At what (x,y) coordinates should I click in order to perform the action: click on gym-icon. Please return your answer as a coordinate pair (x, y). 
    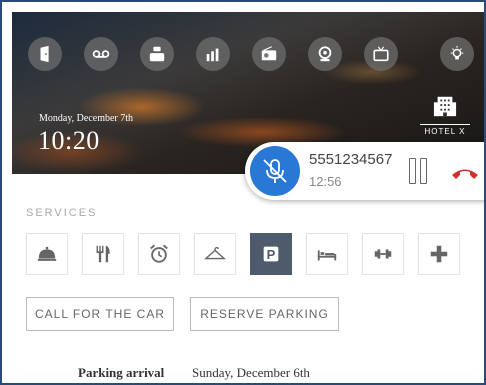
    Looking at the image, I should click on (383, 254).